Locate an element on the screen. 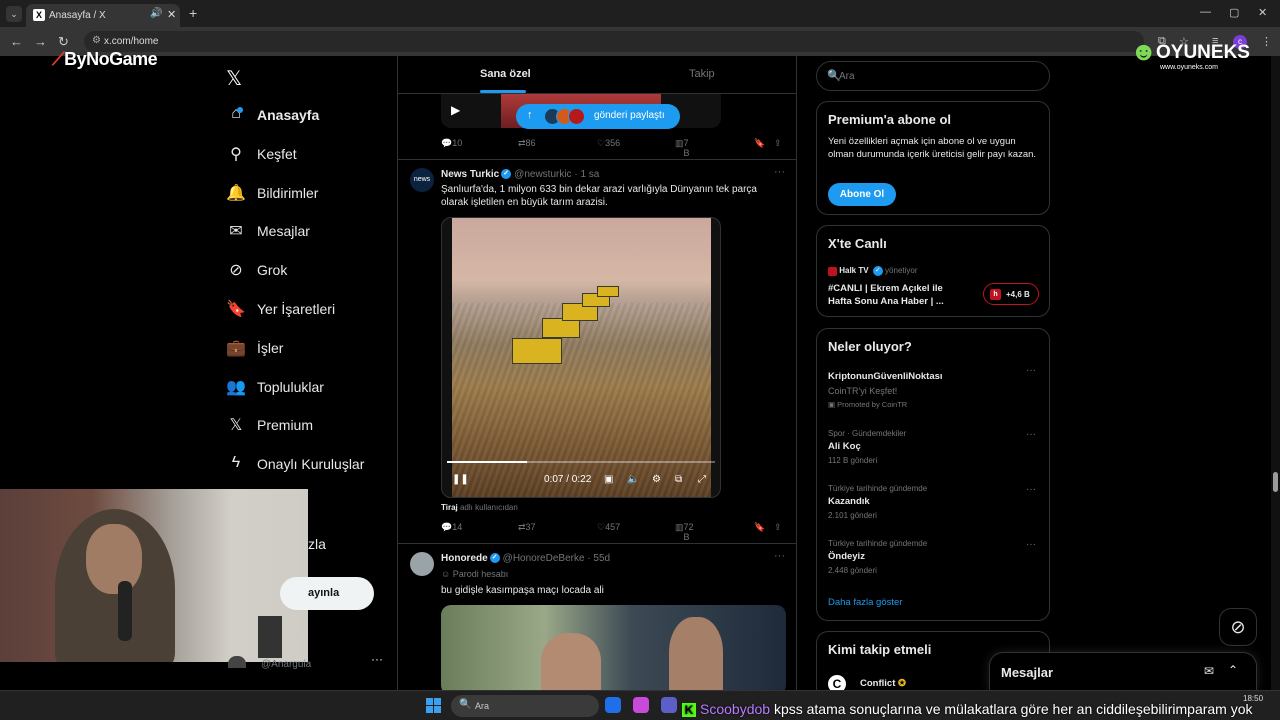  live-source: Halk TV ✓ yönetiyor is located at coordinates (873, 271).